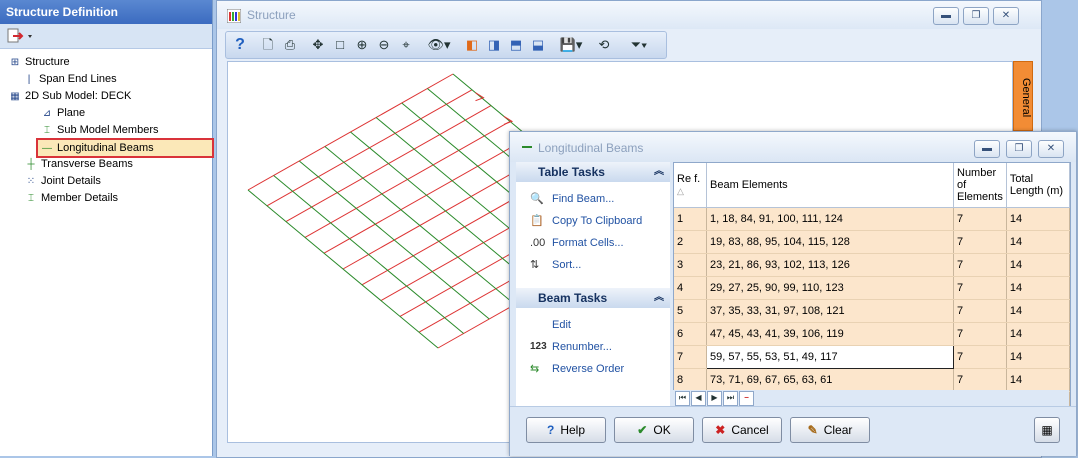  I want to click on view-dropdown-icon: 👁▾, so click(439, 45).